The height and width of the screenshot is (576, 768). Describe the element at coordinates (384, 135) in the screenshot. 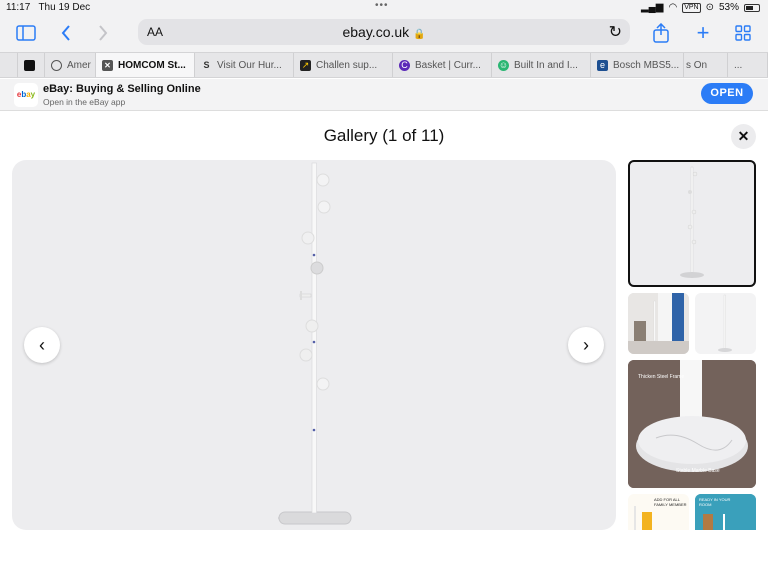

I see `gallery-title: Gallery (1 of 11)` at that location.